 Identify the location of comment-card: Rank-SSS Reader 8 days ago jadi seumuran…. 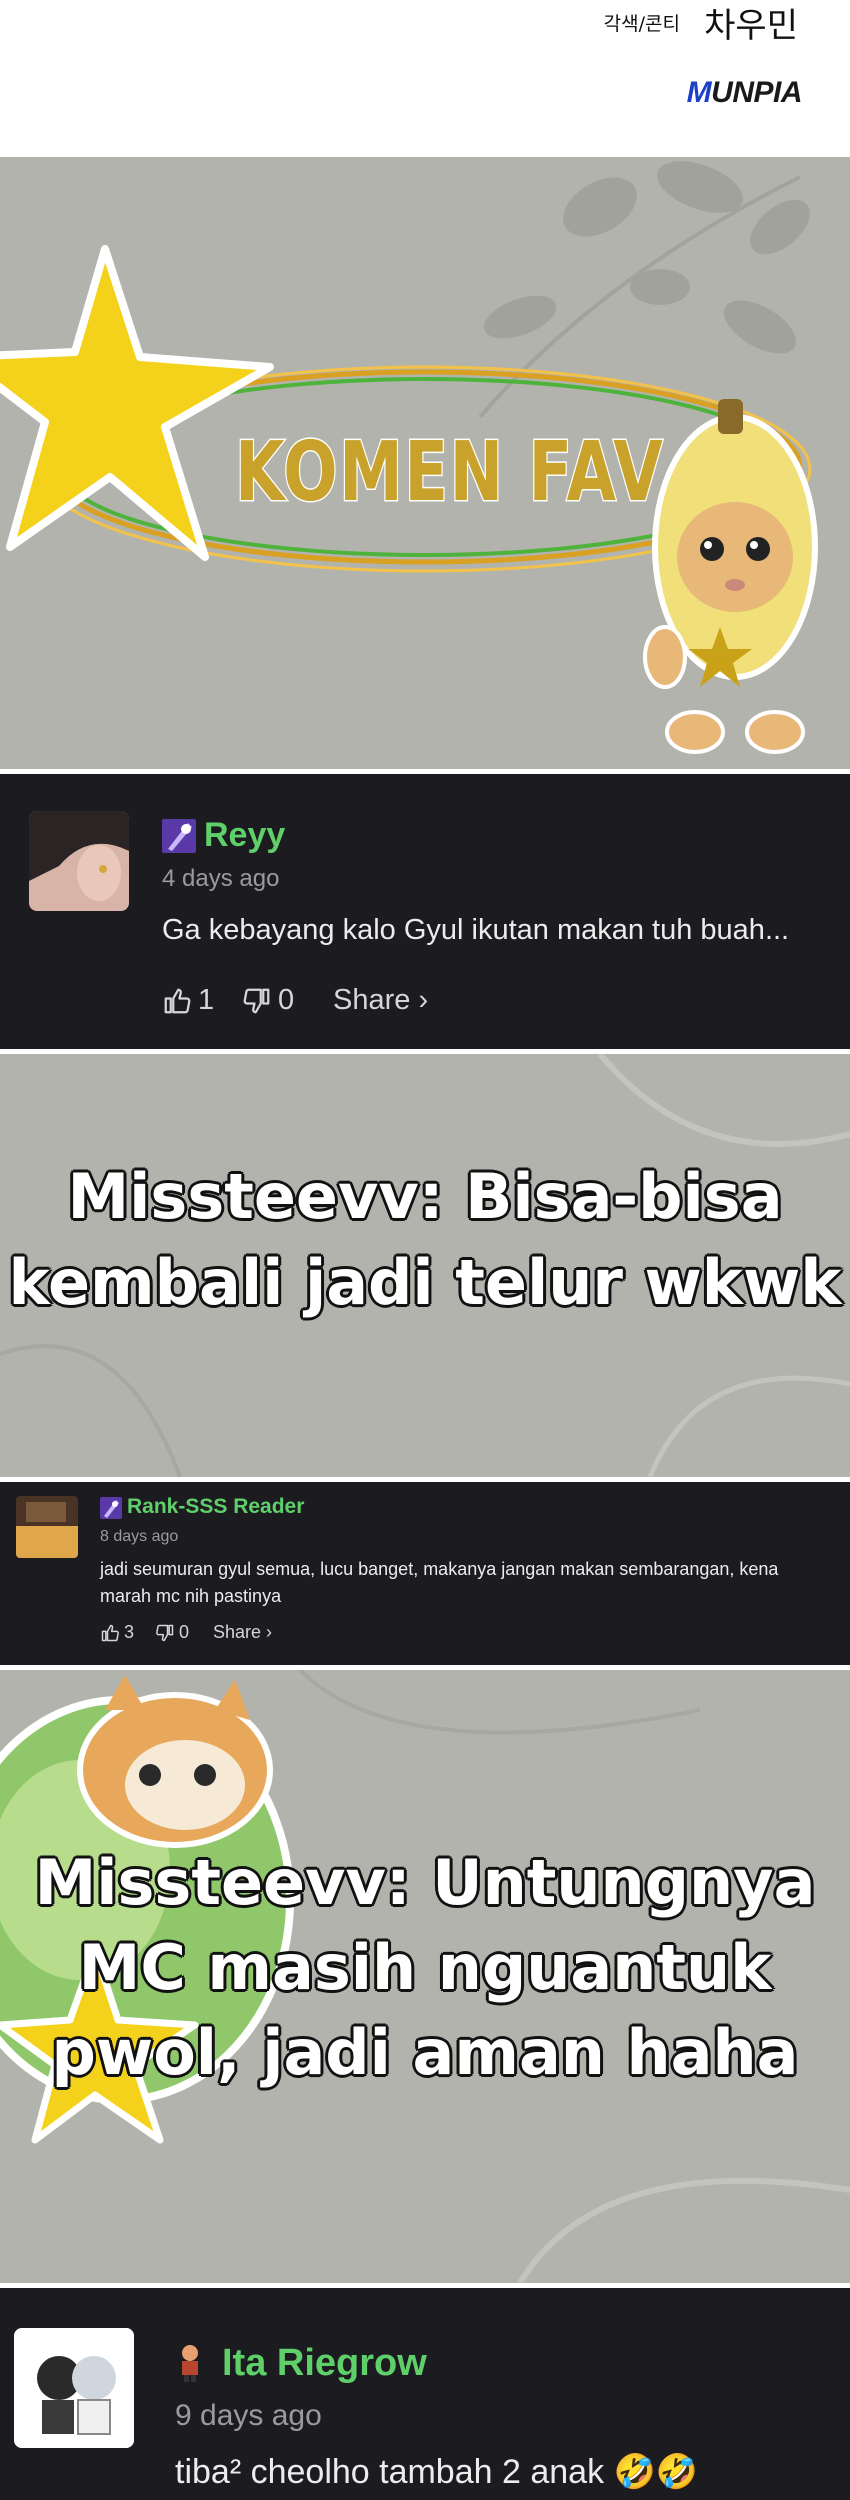
(425, 1573).